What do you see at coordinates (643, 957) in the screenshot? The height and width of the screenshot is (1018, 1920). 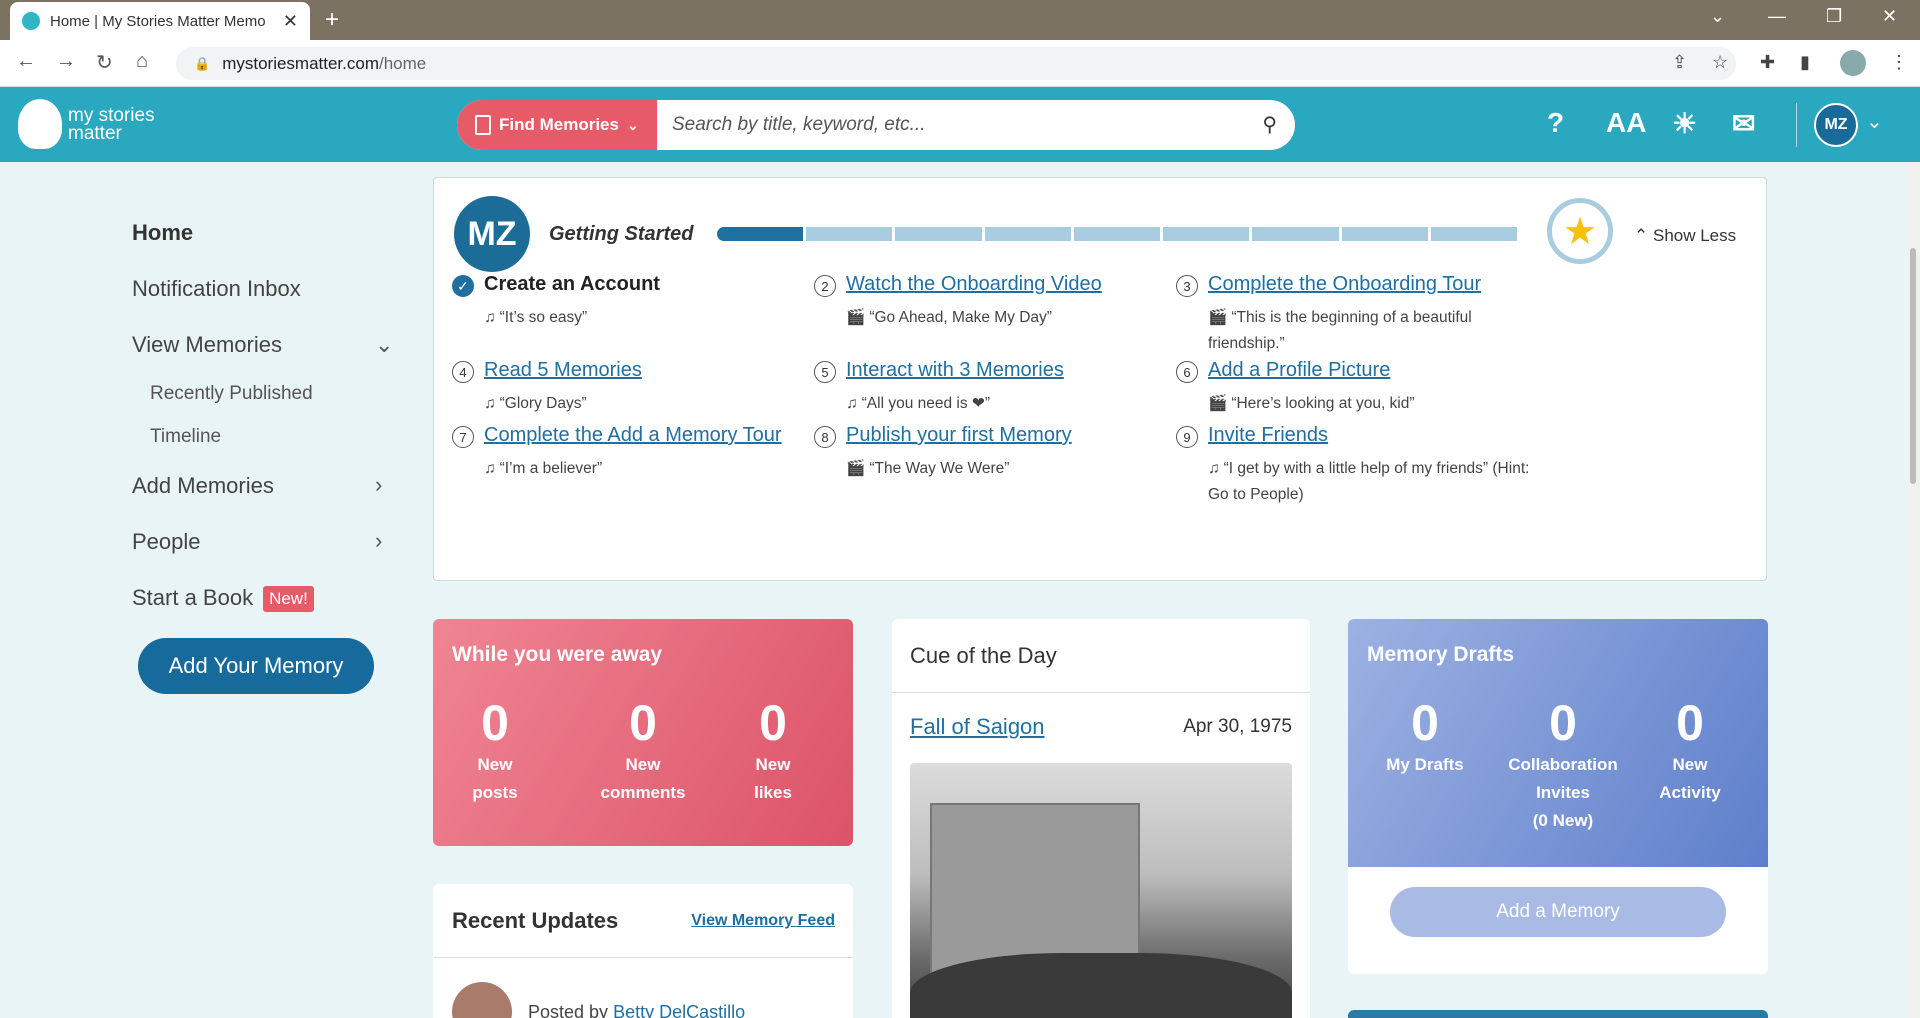 I see `divider` at bounding box center [643, 957].